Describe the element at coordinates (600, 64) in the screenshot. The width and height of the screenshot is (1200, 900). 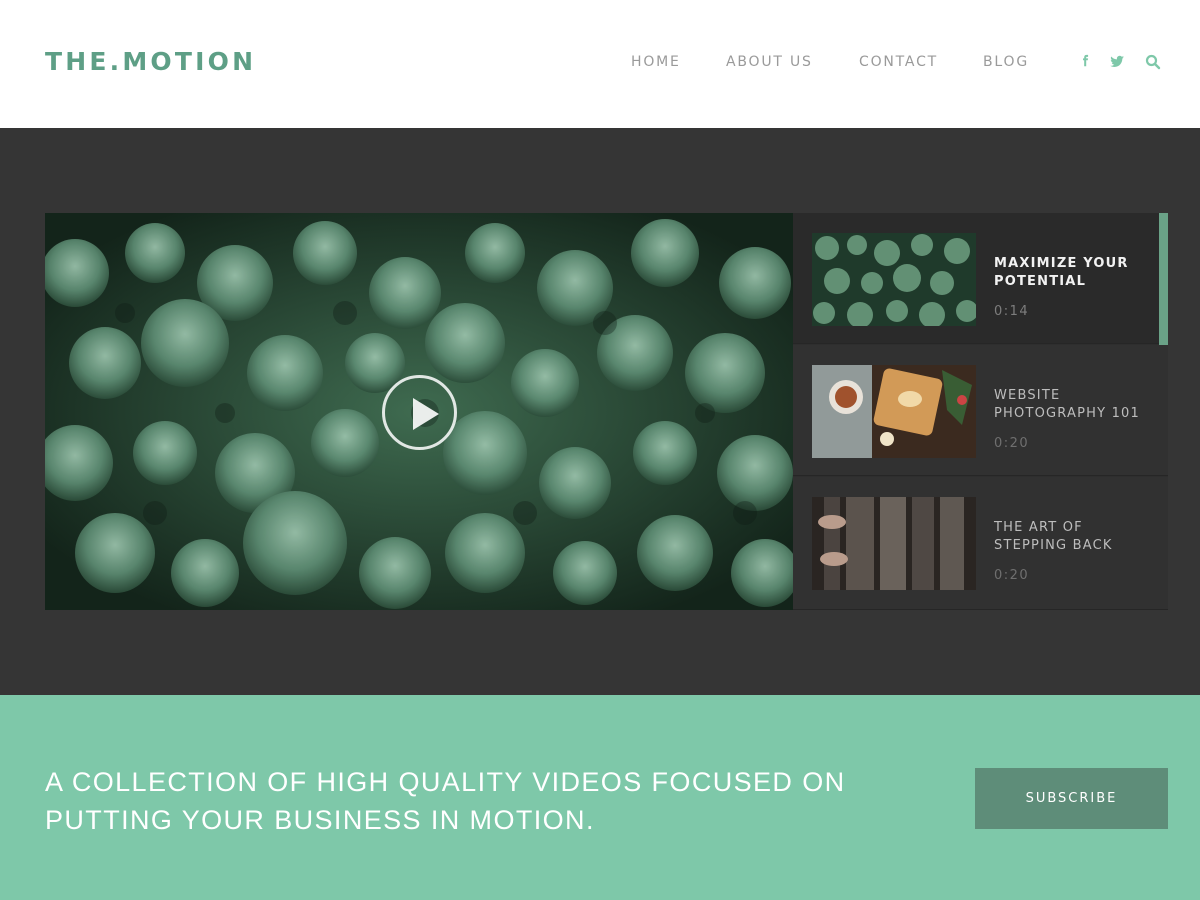
I see `site-header: THE.MOTION HOME ABOUT US CONTACT BLOG` at that location.